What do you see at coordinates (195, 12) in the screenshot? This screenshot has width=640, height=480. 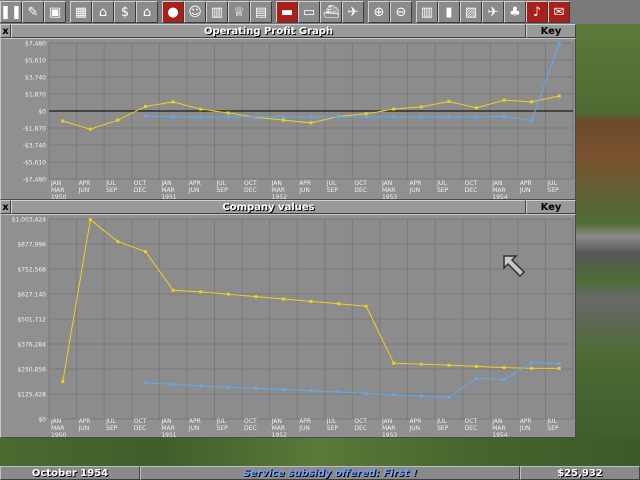 I see `company-icon: ☺` at bounding box center [195, 12].